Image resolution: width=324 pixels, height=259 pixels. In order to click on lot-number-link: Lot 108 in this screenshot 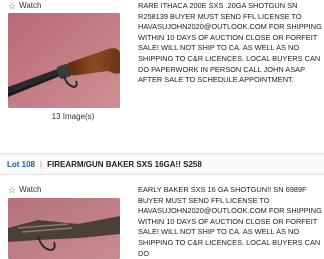, I will do `click(21, 164)`.